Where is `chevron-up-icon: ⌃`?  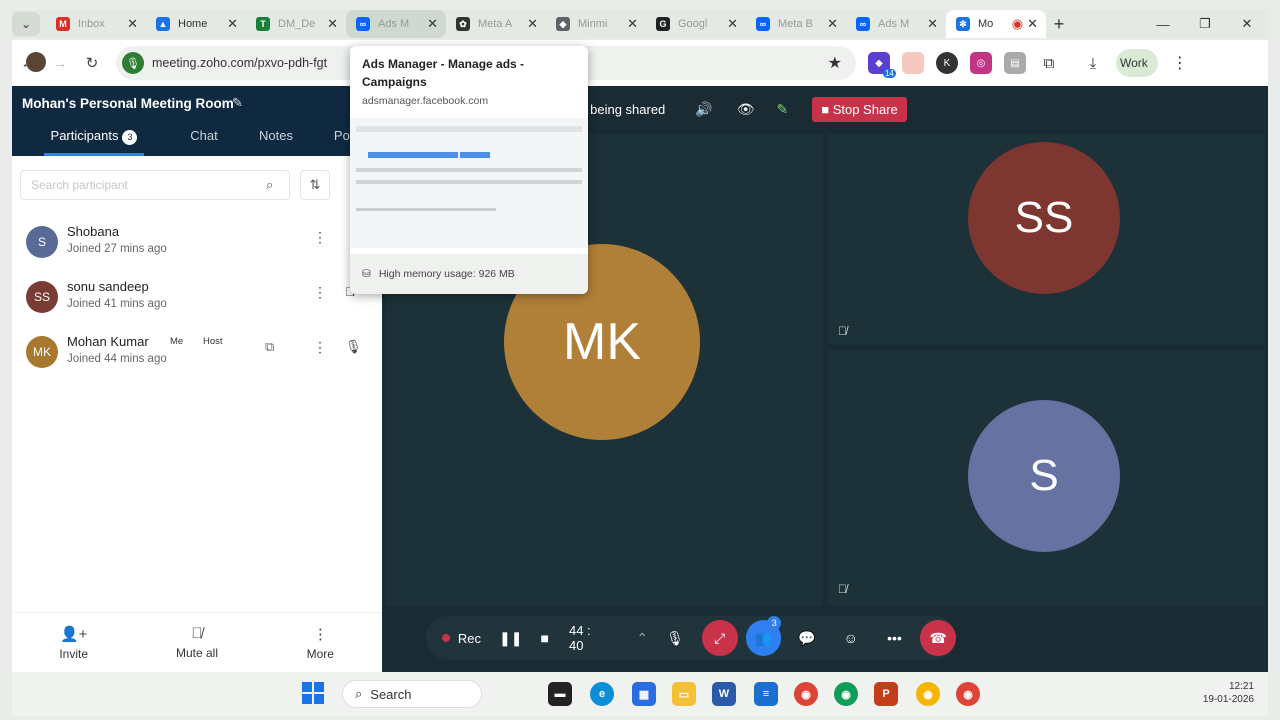
chevron-up-icon: ⌃ is located at coordinates (642, 638).